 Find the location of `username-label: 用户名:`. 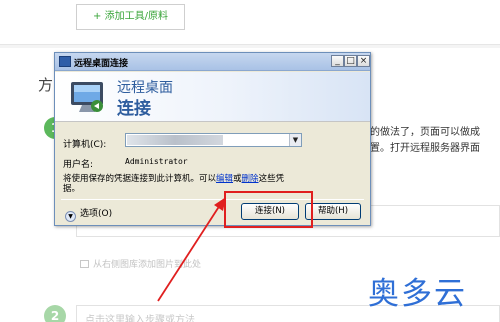

username-label: 用户名: is located at coordinates (78, 165).